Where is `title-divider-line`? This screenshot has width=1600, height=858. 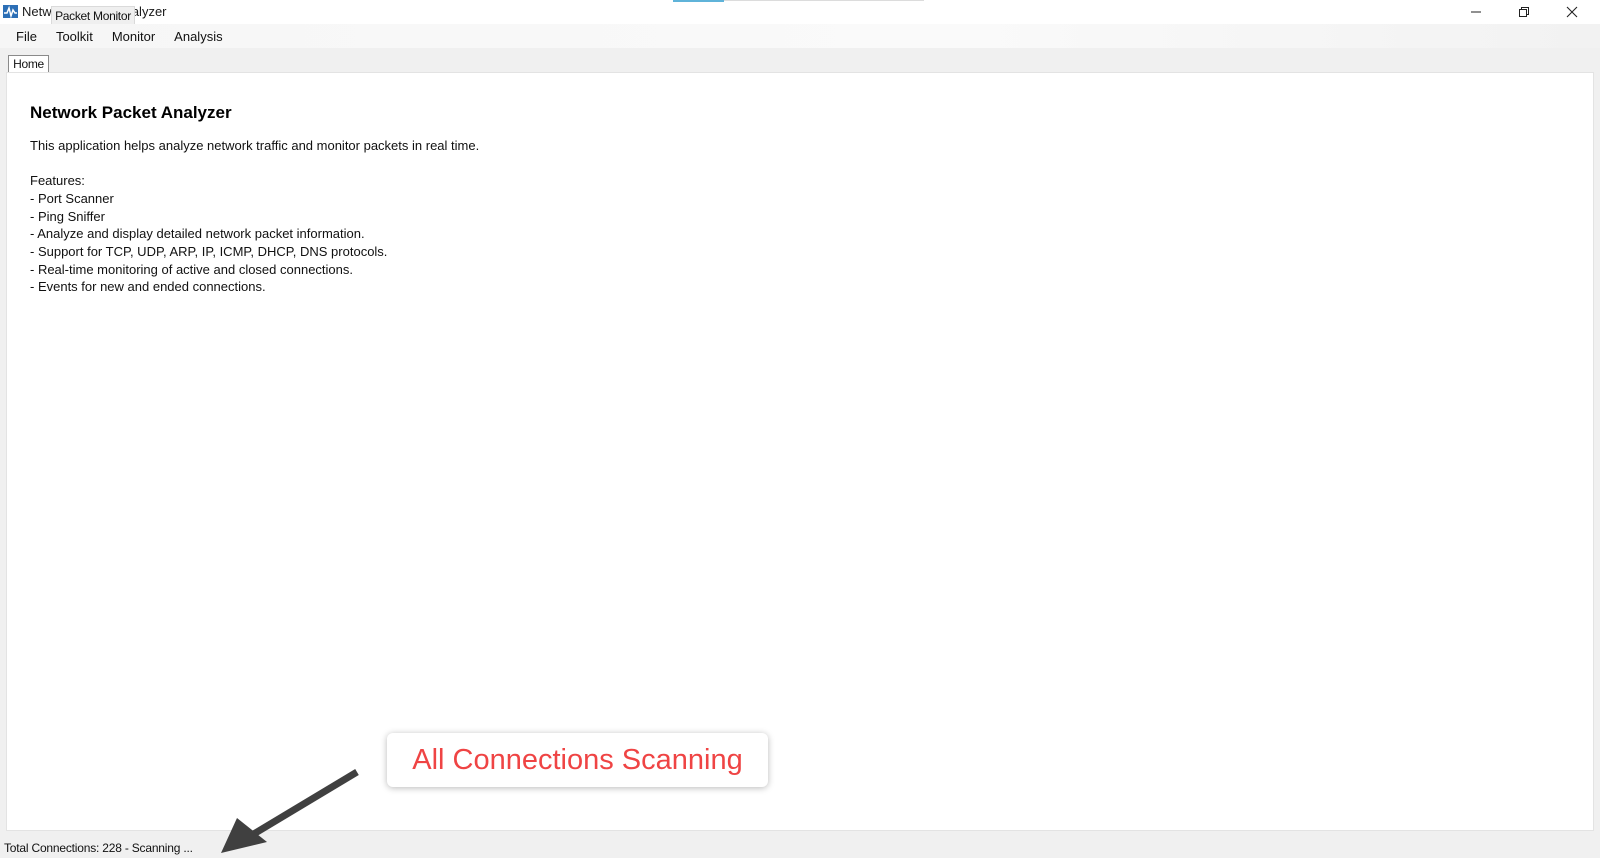 title-divider-line is located at coordinates (824, 0).